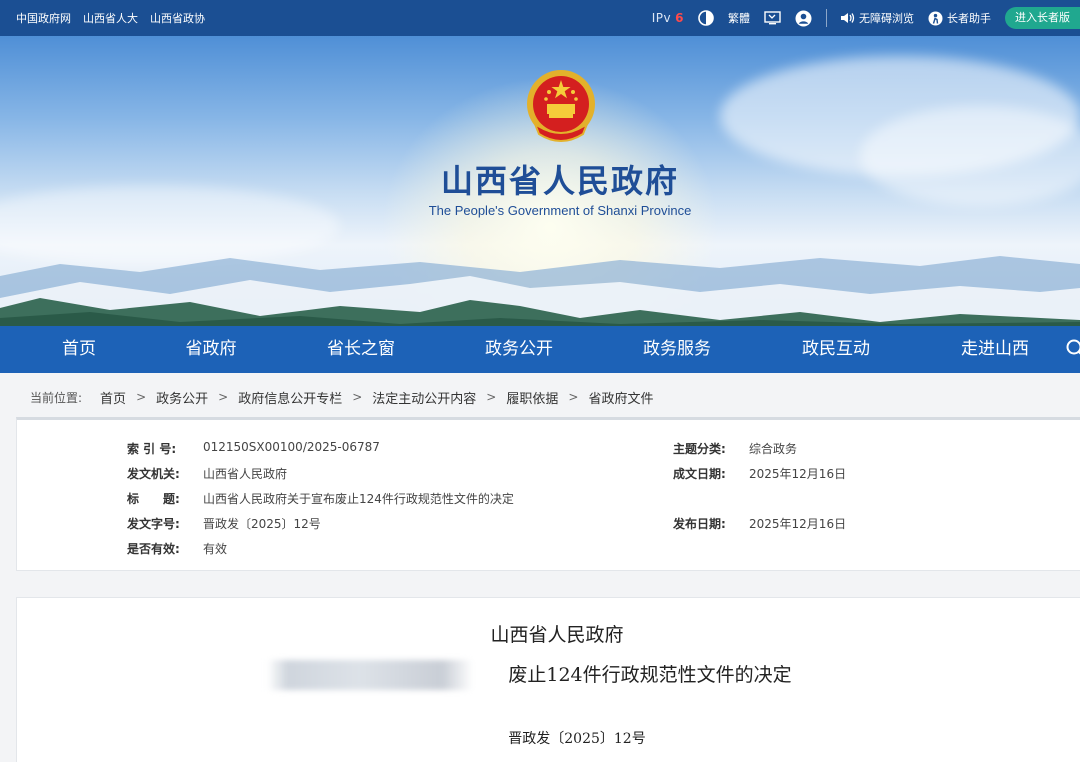  Describe the element at coordinates (245, 474) in the screenshot. I see `meta-issuer-value: 山西省人民政府` at that location.